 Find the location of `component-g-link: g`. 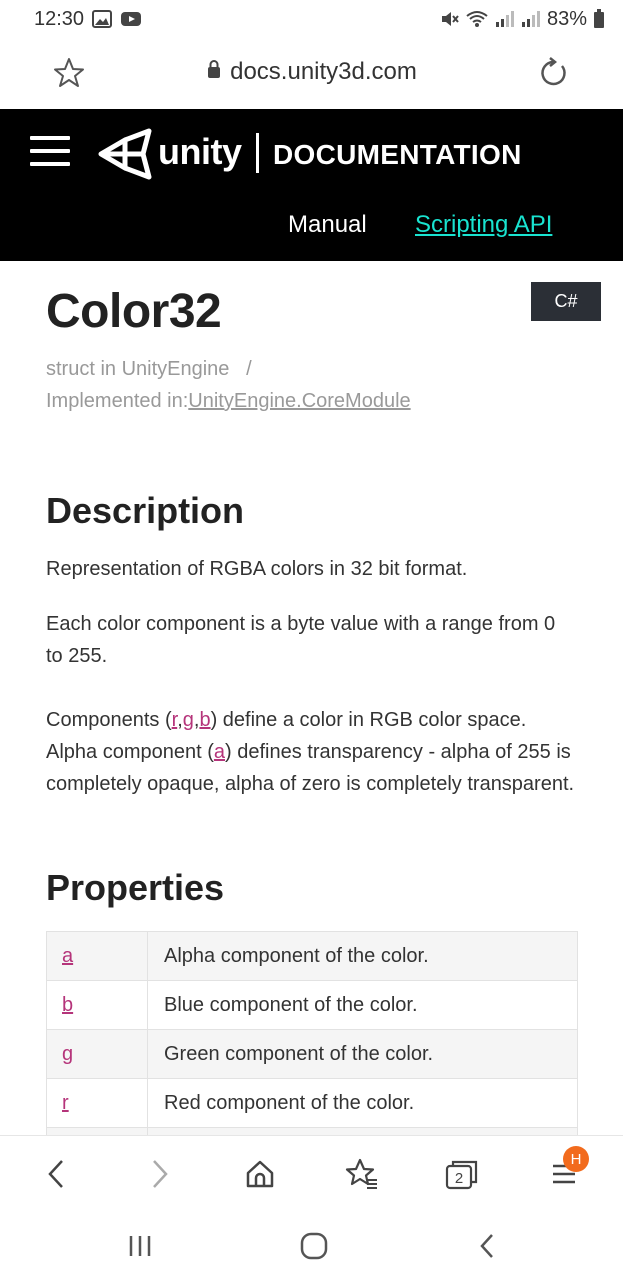

component-g-link: g is located at coordinates (188, 720).